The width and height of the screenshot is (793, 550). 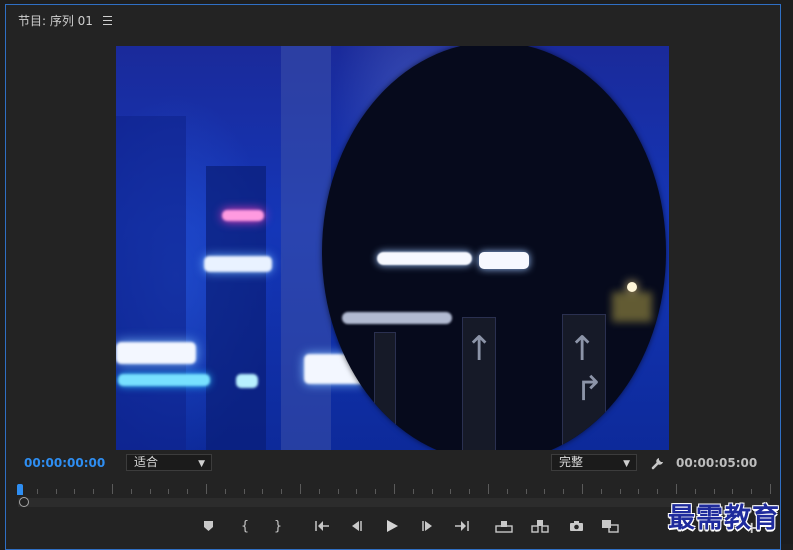 What do you see at coordinates (632, 307) in the screenshot?
I see `street-light-glow` at bounding box center [632, 307].